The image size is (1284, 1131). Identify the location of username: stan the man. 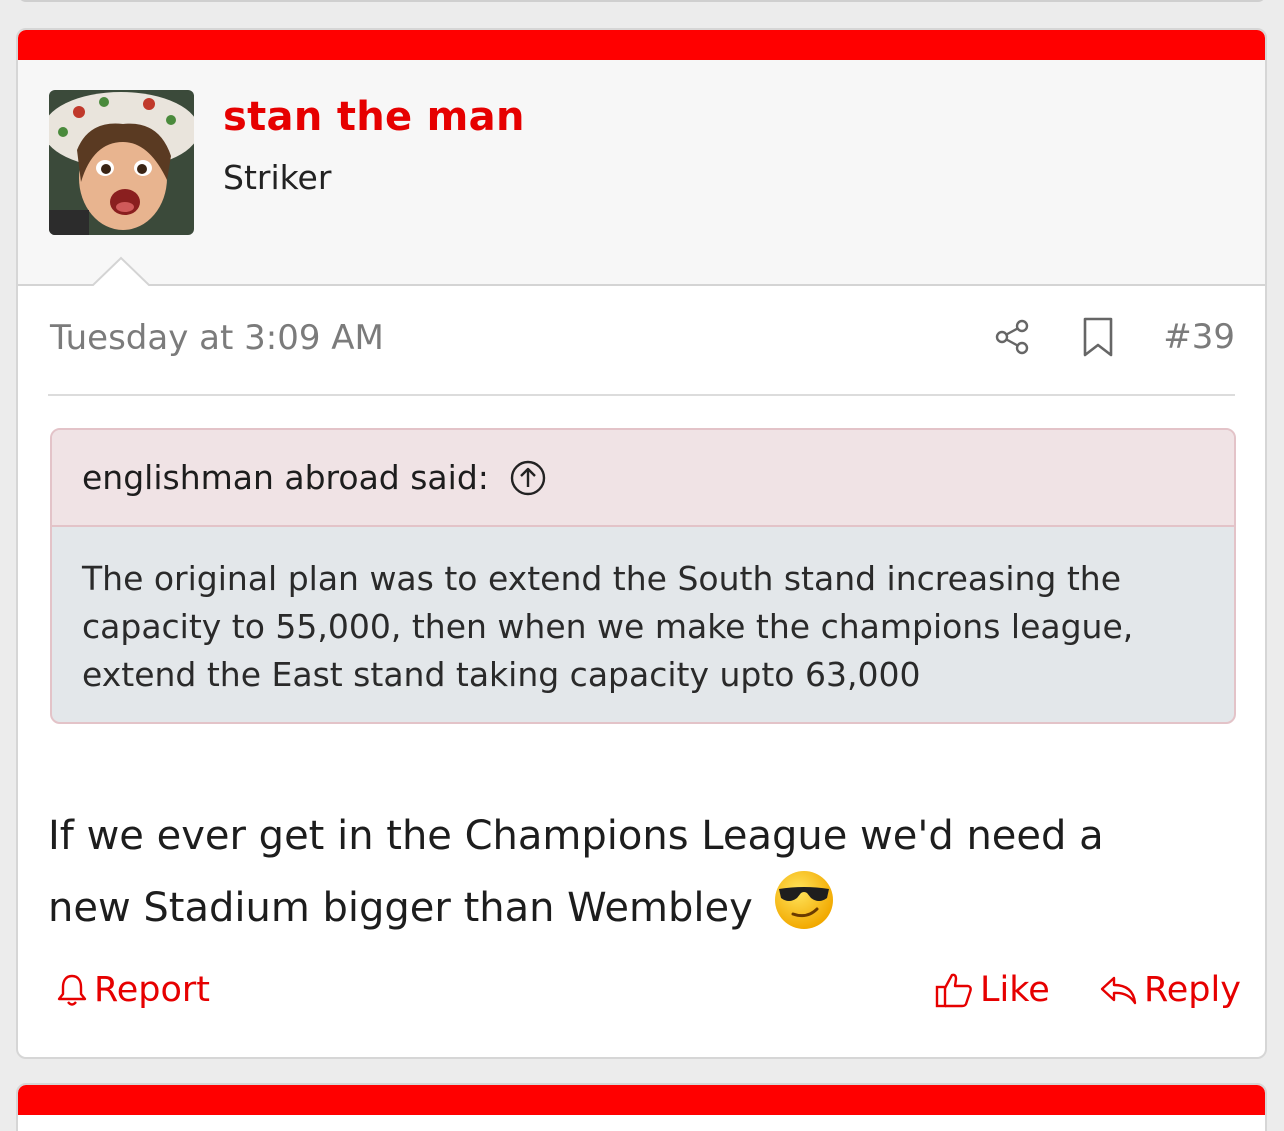
(374, 117).